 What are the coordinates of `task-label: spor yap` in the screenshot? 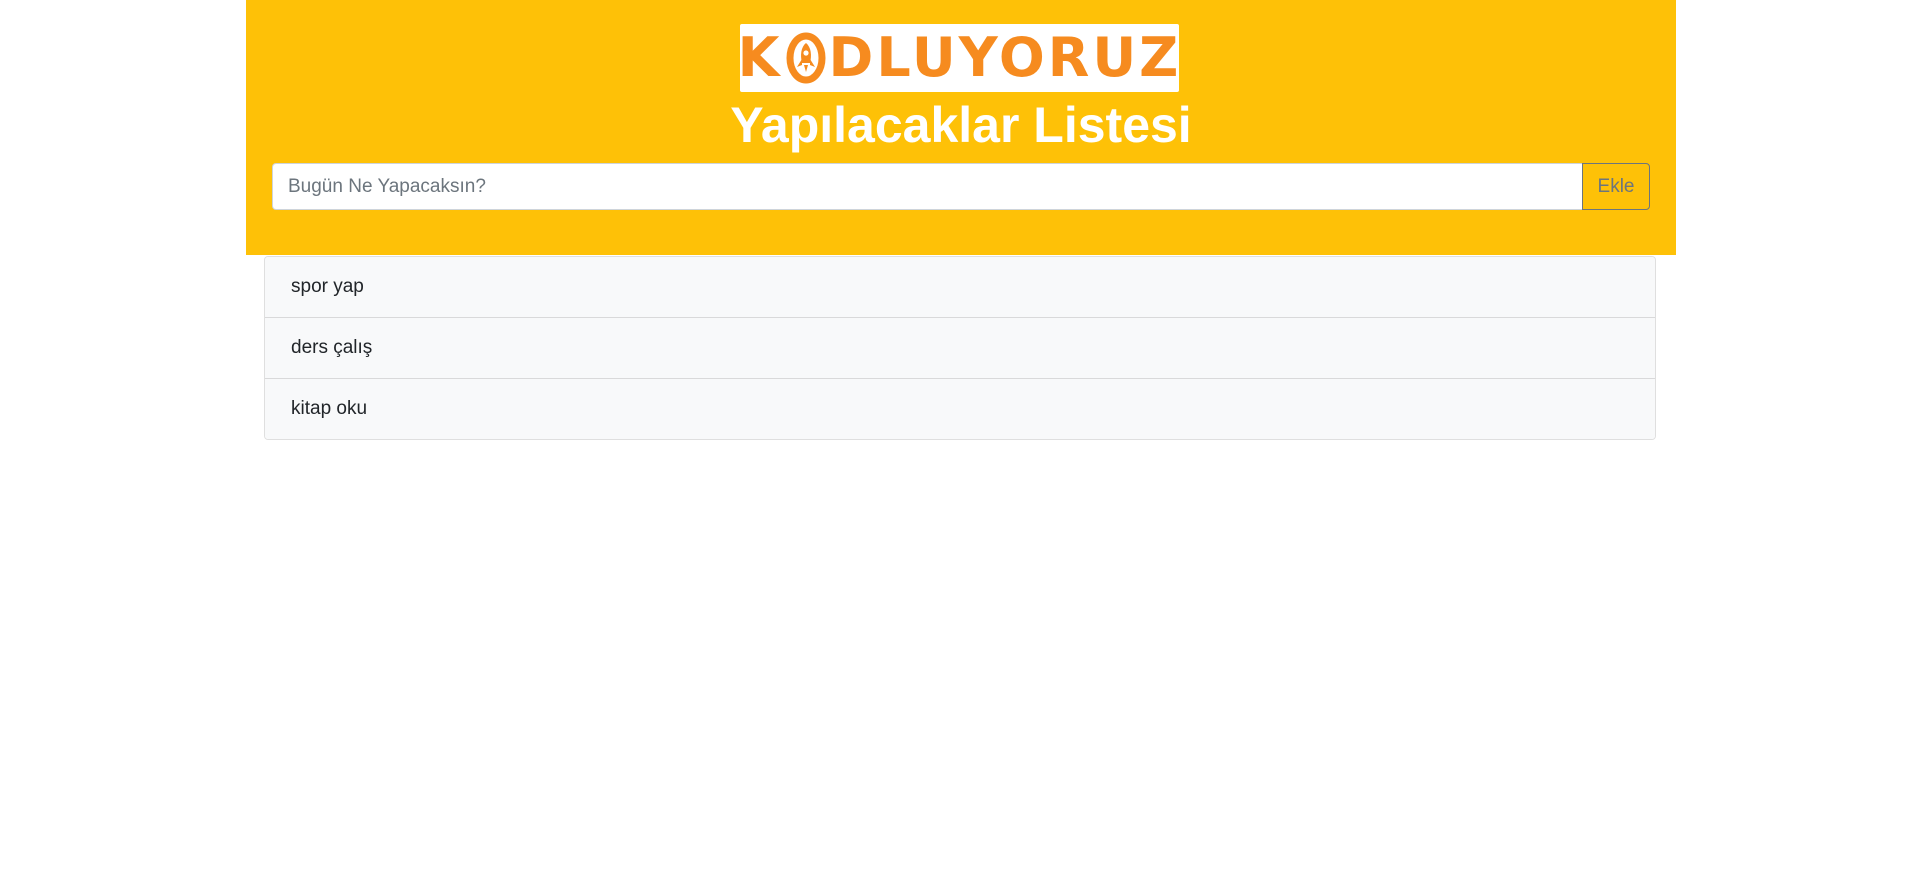 It's located at (327, 286).